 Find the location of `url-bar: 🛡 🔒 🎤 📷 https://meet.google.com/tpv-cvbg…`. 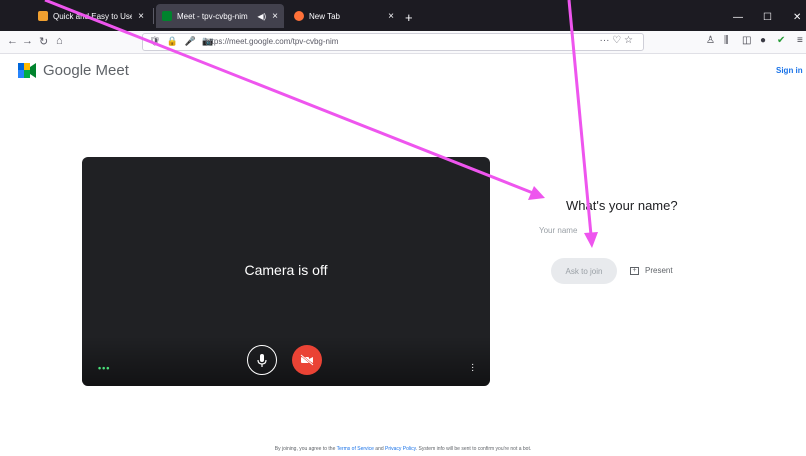

url-bar: 🛡 🔒 🎤 📷 https://meet.google.com/tpv-cvbg… is located at coordinates (393, 42).